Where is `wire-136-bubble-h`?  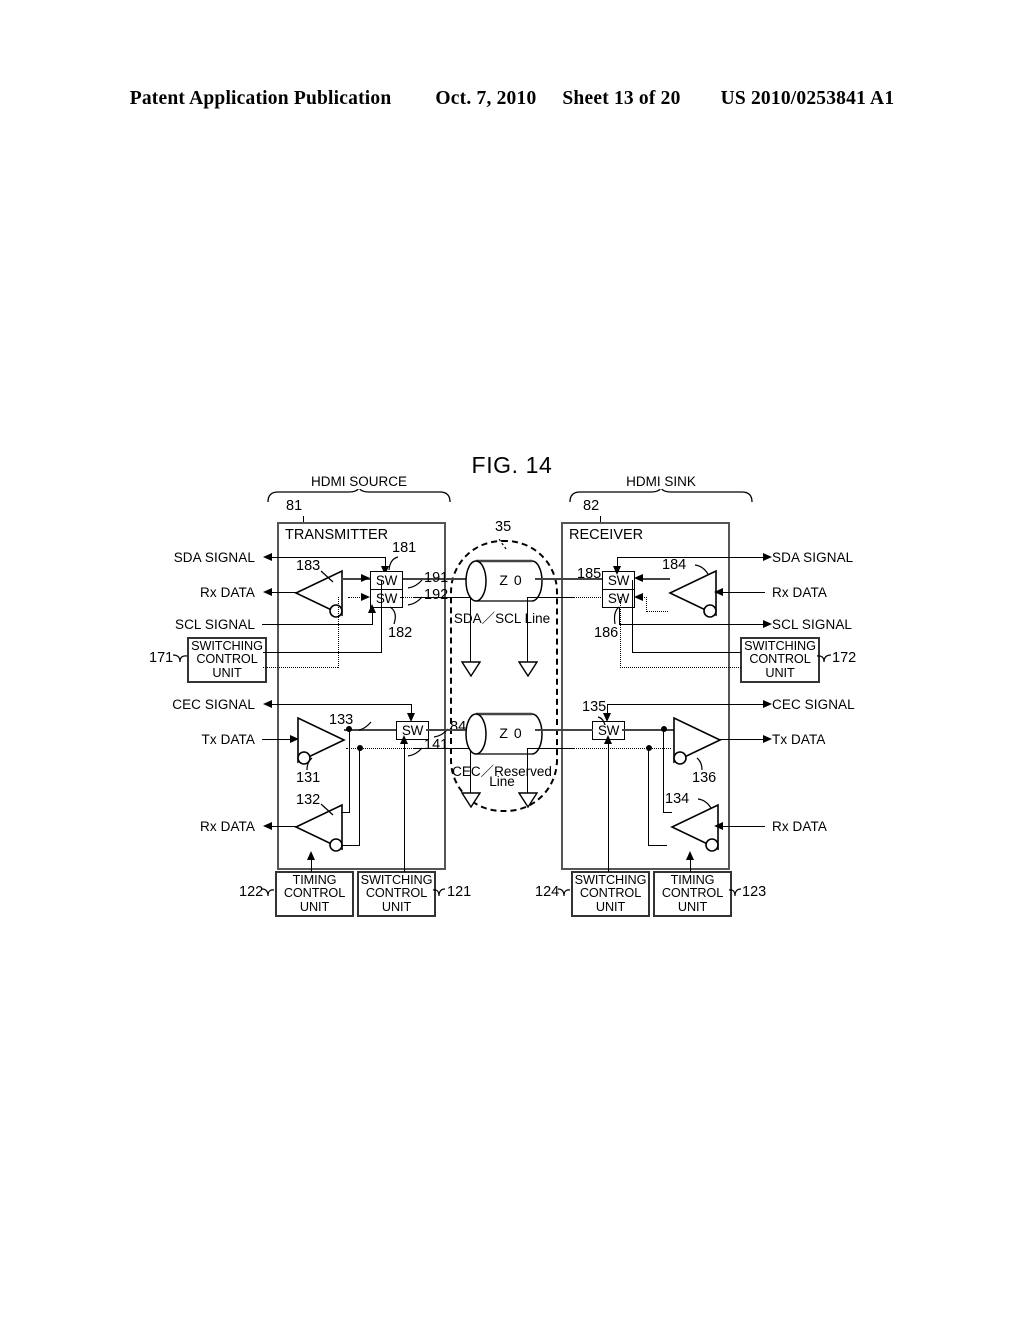
wire-136-bubble-h is located at coordinates (660, 748).